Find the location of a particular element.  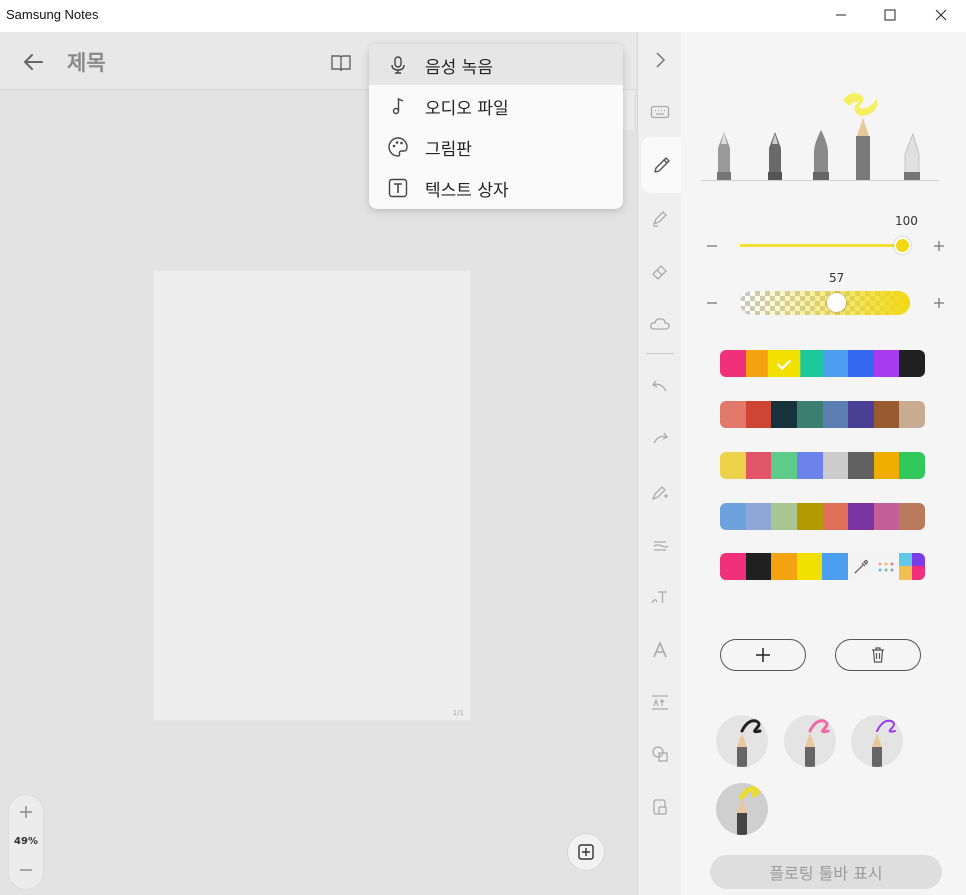

menu-item-text-box: 텍스트 상자 is located at coordinates (496, 187).